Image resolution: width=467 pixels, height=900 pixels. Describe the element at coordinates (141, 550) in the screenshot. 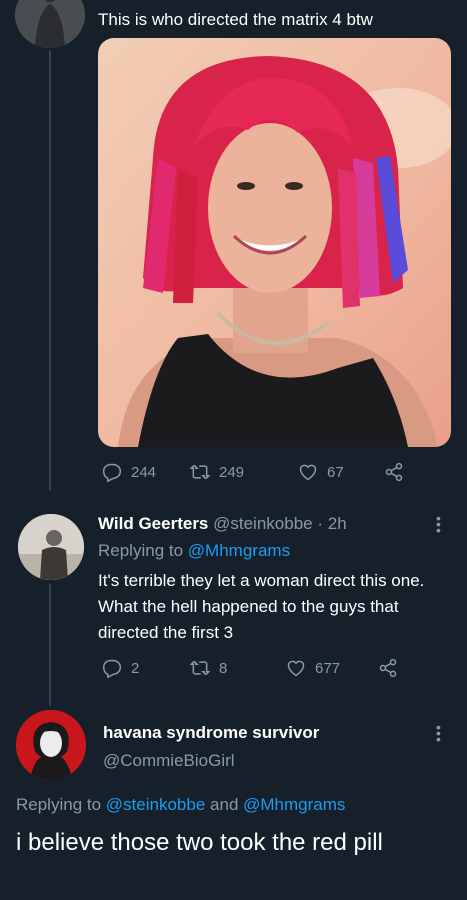

I see `tweet2-replying-prefix: Replying to` at that location.